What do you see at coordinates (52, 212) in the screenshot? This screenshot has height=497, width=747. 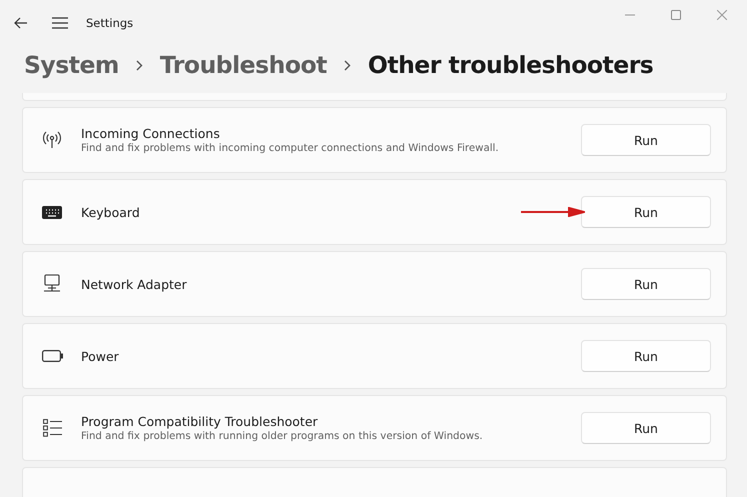 I see `keyboard-icon` at bounding box center [52, 212].